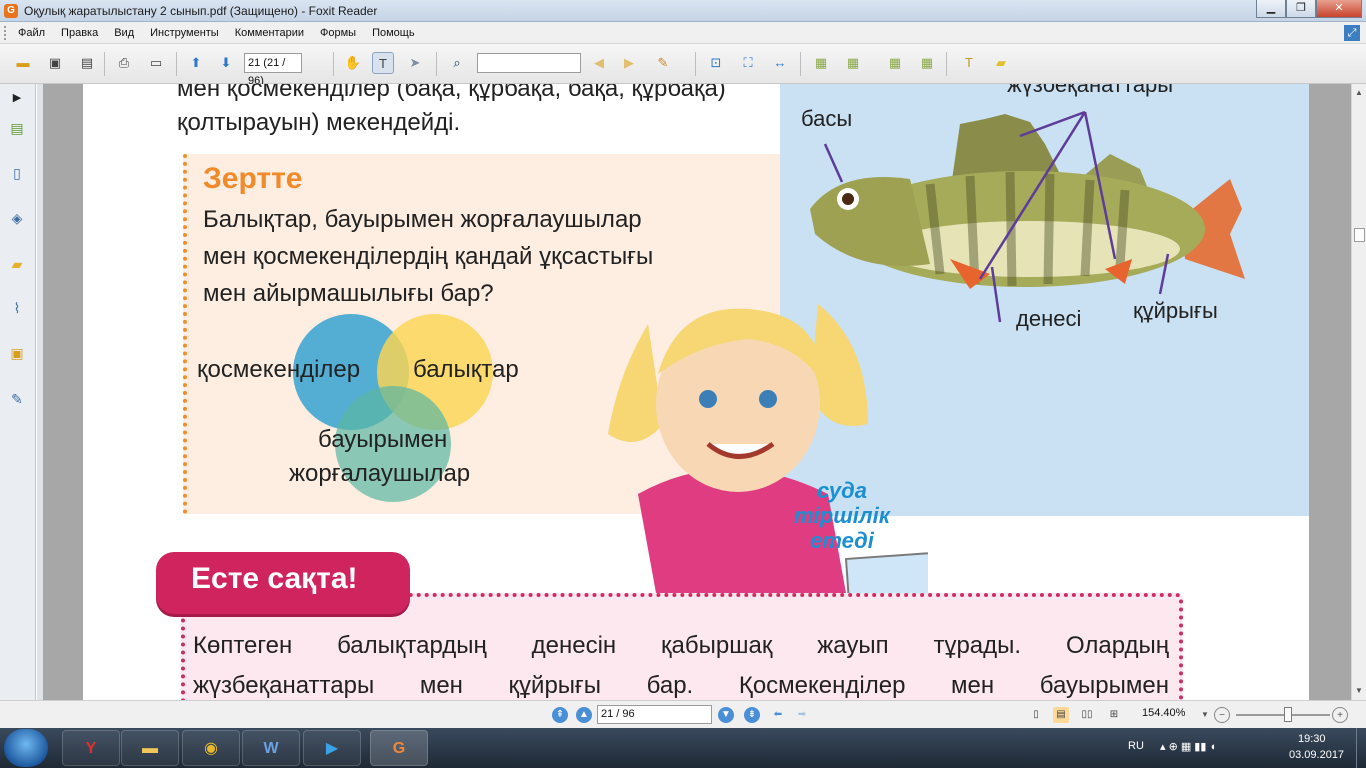  I want to click on security-icon: ▣, so click(17, 353).